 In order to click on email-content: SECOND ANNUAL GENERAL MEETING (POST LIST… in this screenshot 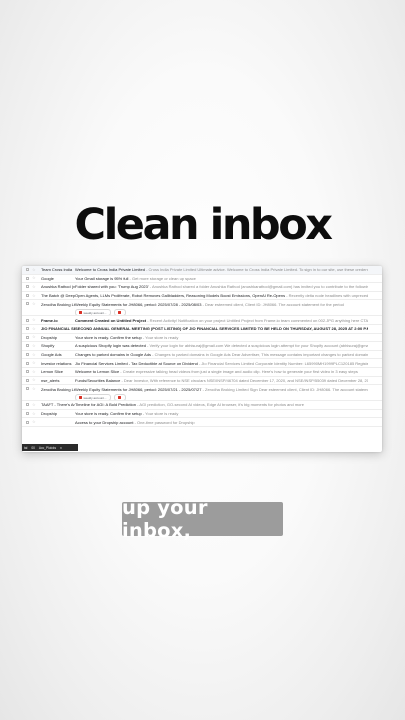, I will do `click(221, 328)`.